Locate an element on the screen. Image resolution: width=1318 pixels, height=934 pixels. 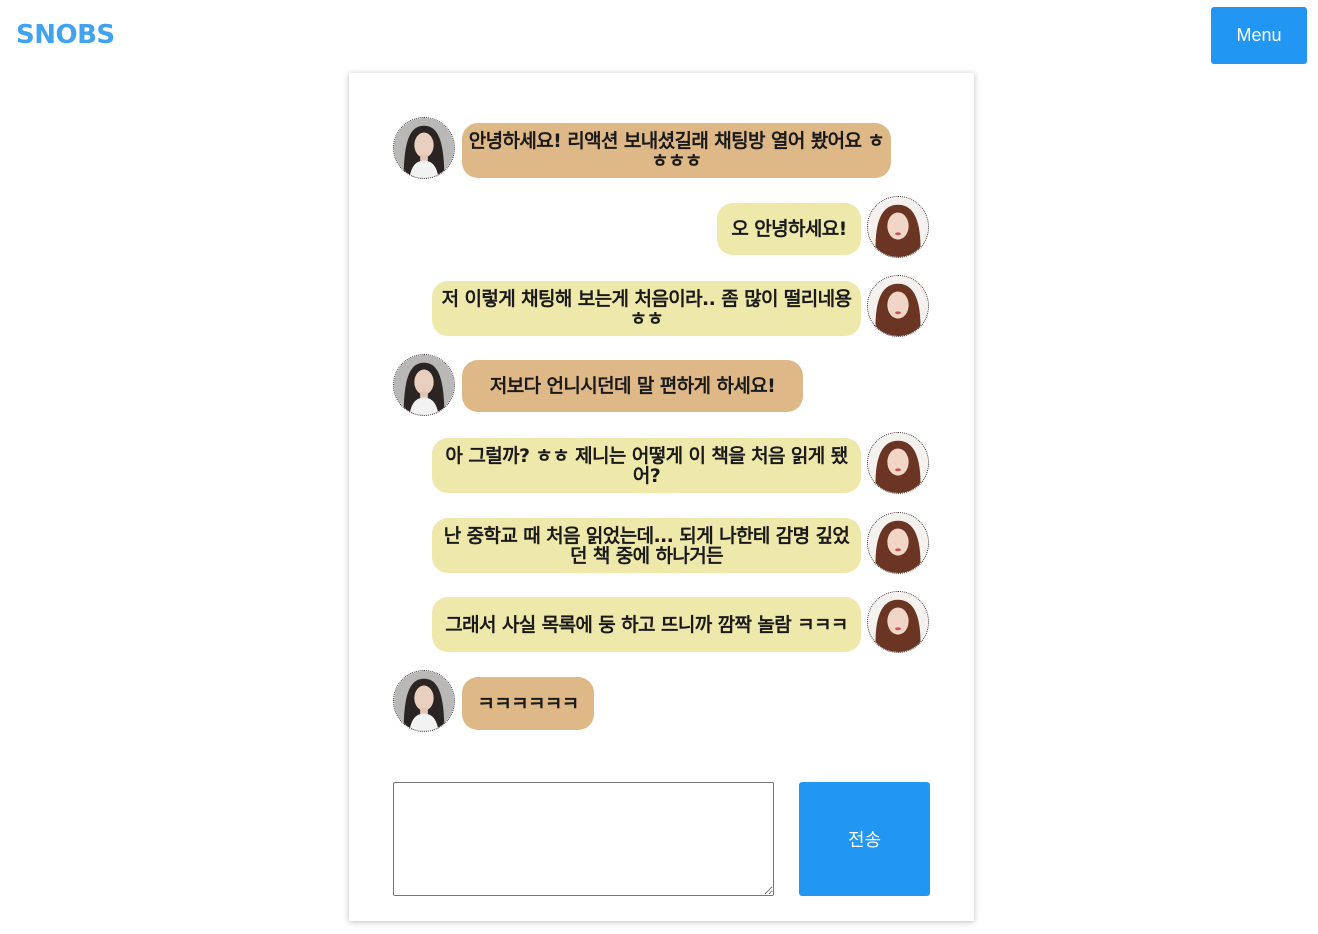
message-bubble: 저 이렇게 채팅해 보는게 처음이라.. 좀 많이 떨리네용 ㅎㅎ is located at coordinates (646, 308).